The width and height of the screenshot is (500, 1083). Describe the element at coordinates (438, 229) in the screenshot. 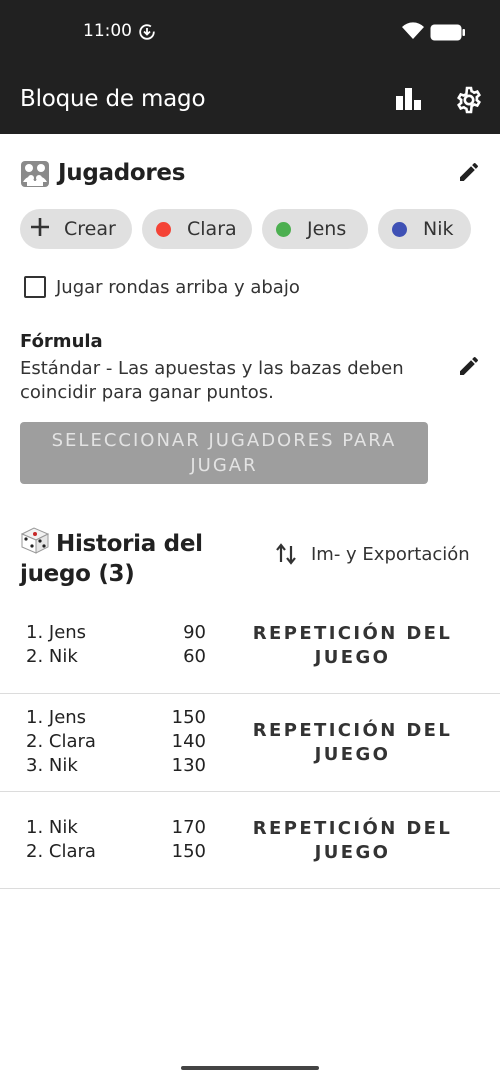

I see `player-name: Nik` at that location.